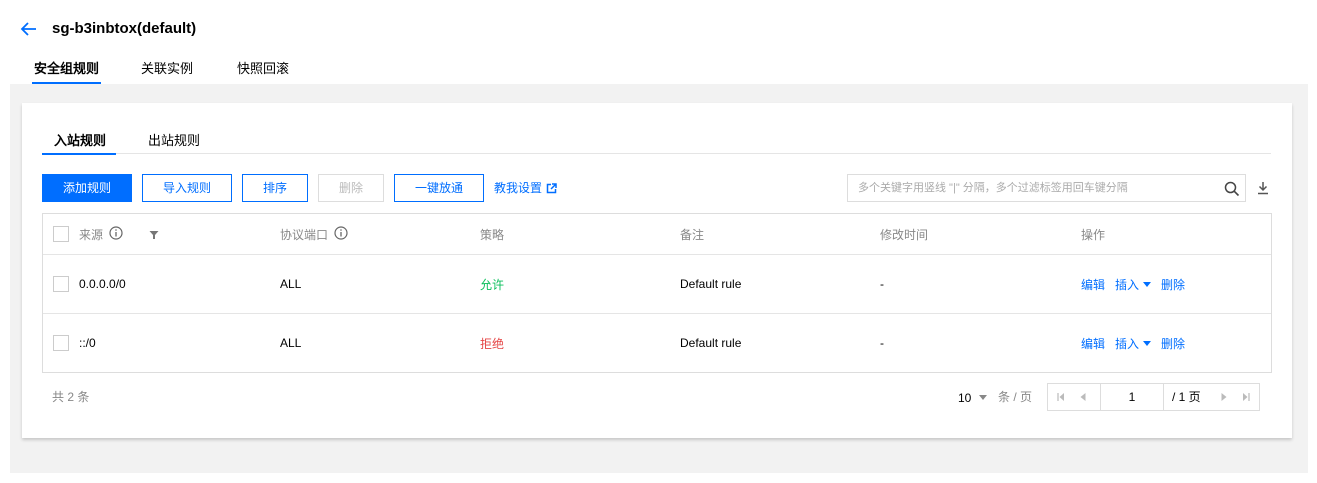 This screenshot has height=483, width=1317. I want to click on guide-link-label: 教我设置, so click(518, 188).